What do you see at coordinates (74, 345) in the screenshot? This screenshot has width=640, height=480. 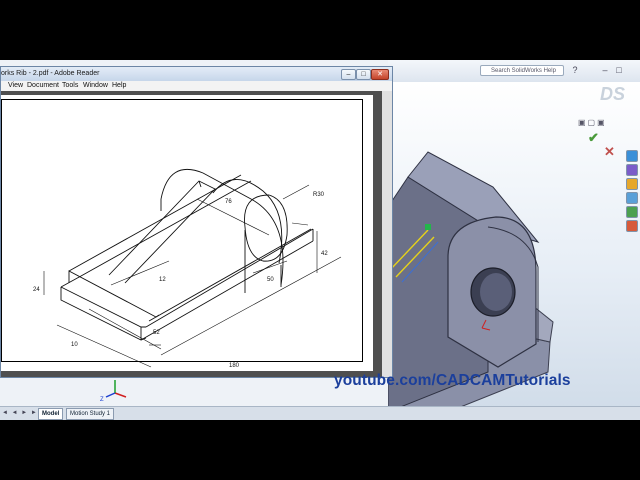 I see `dim-10: 10` at bounding box center [74, 345].